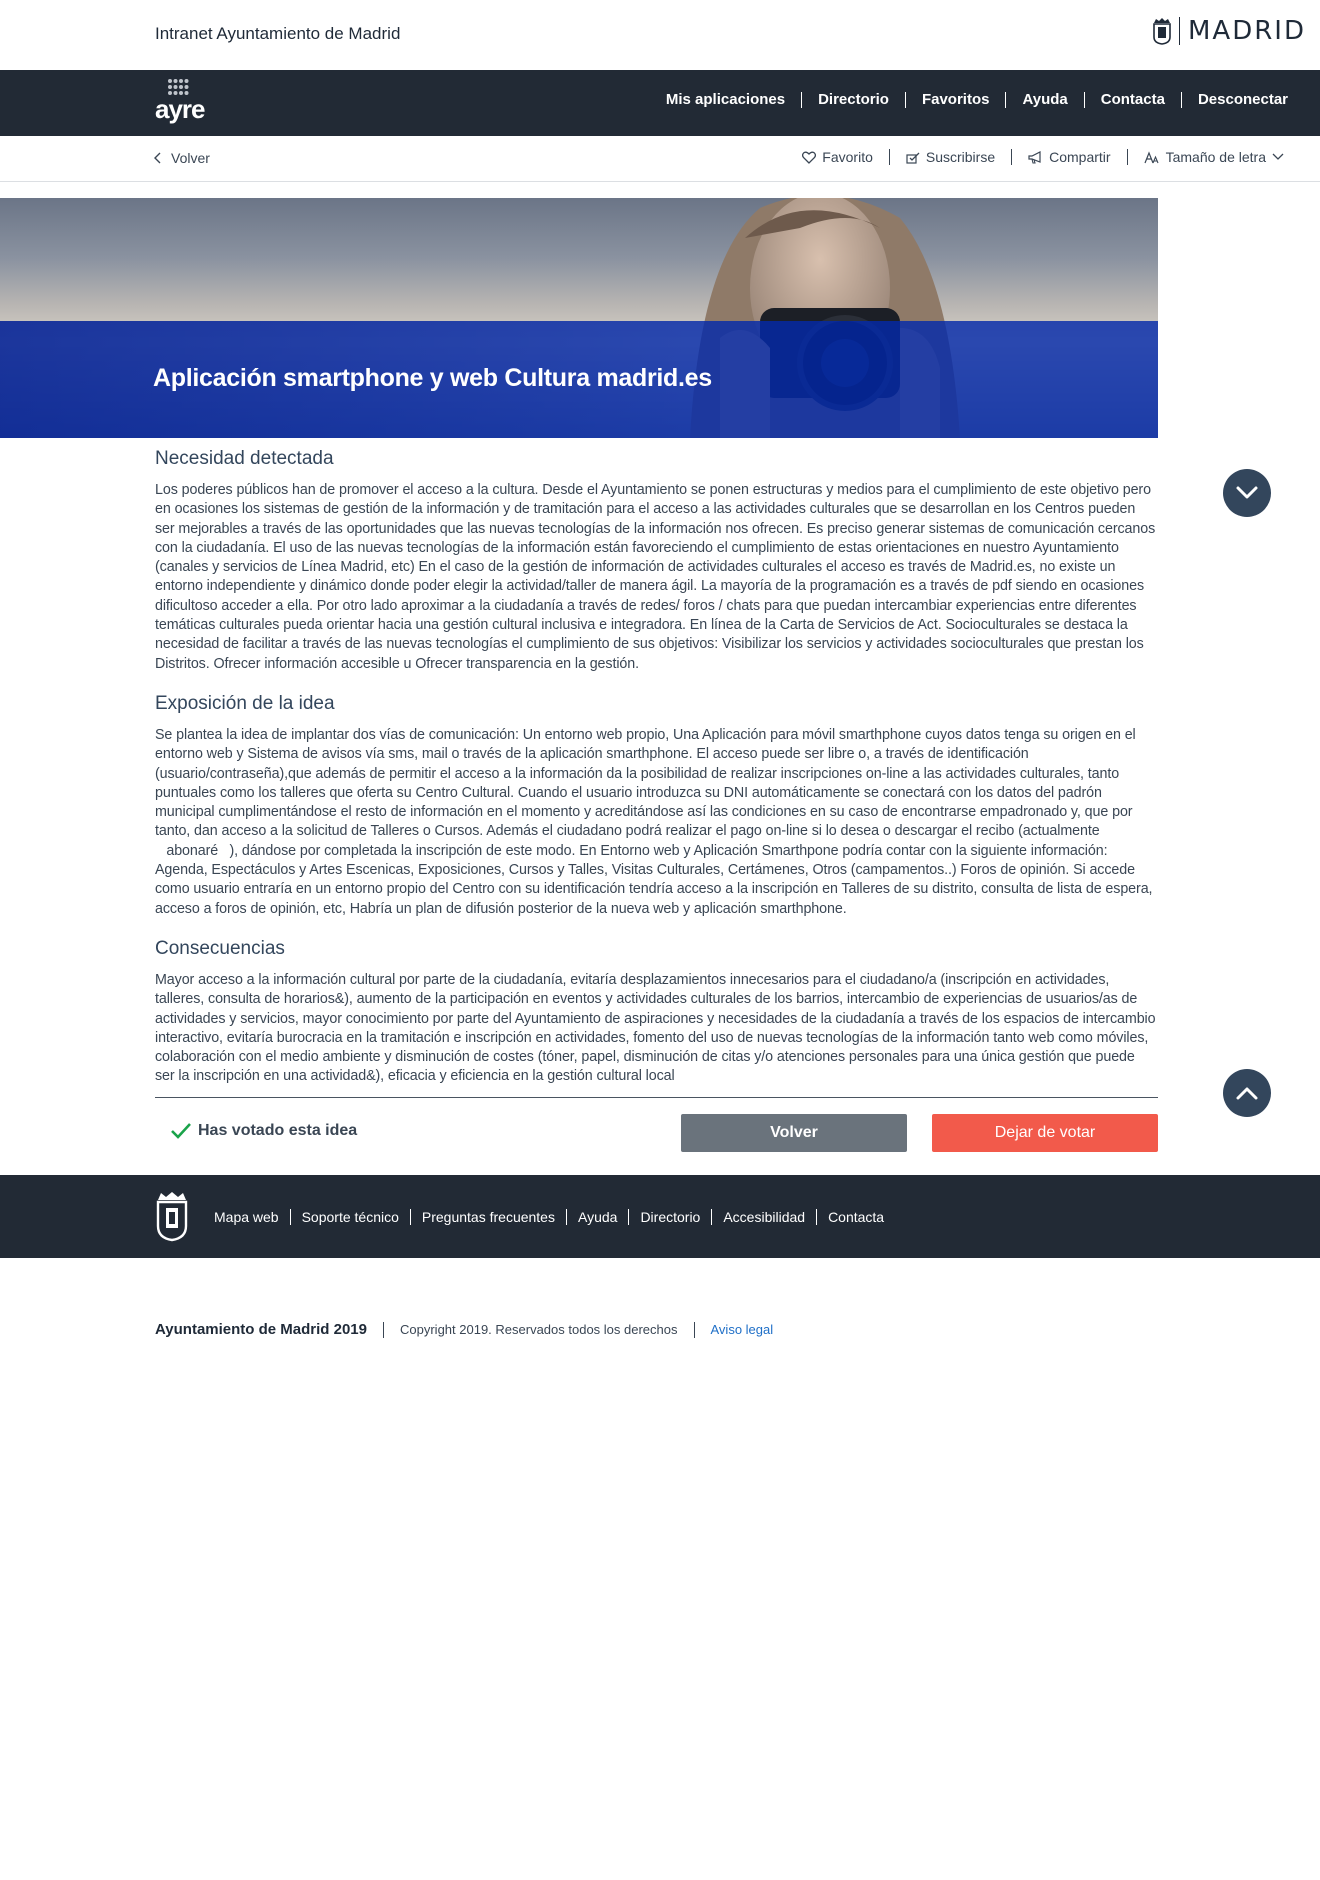 The width and height of the screenshot is (1320, 1880). I want to click on nav-directorio: Directorio, so click(853, 100).